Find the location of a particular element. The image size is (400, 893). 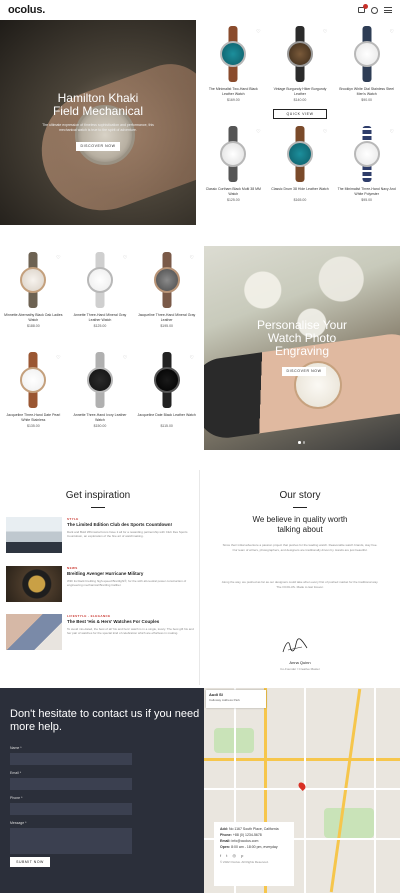

search-icon is located at coordinates (374, 10).